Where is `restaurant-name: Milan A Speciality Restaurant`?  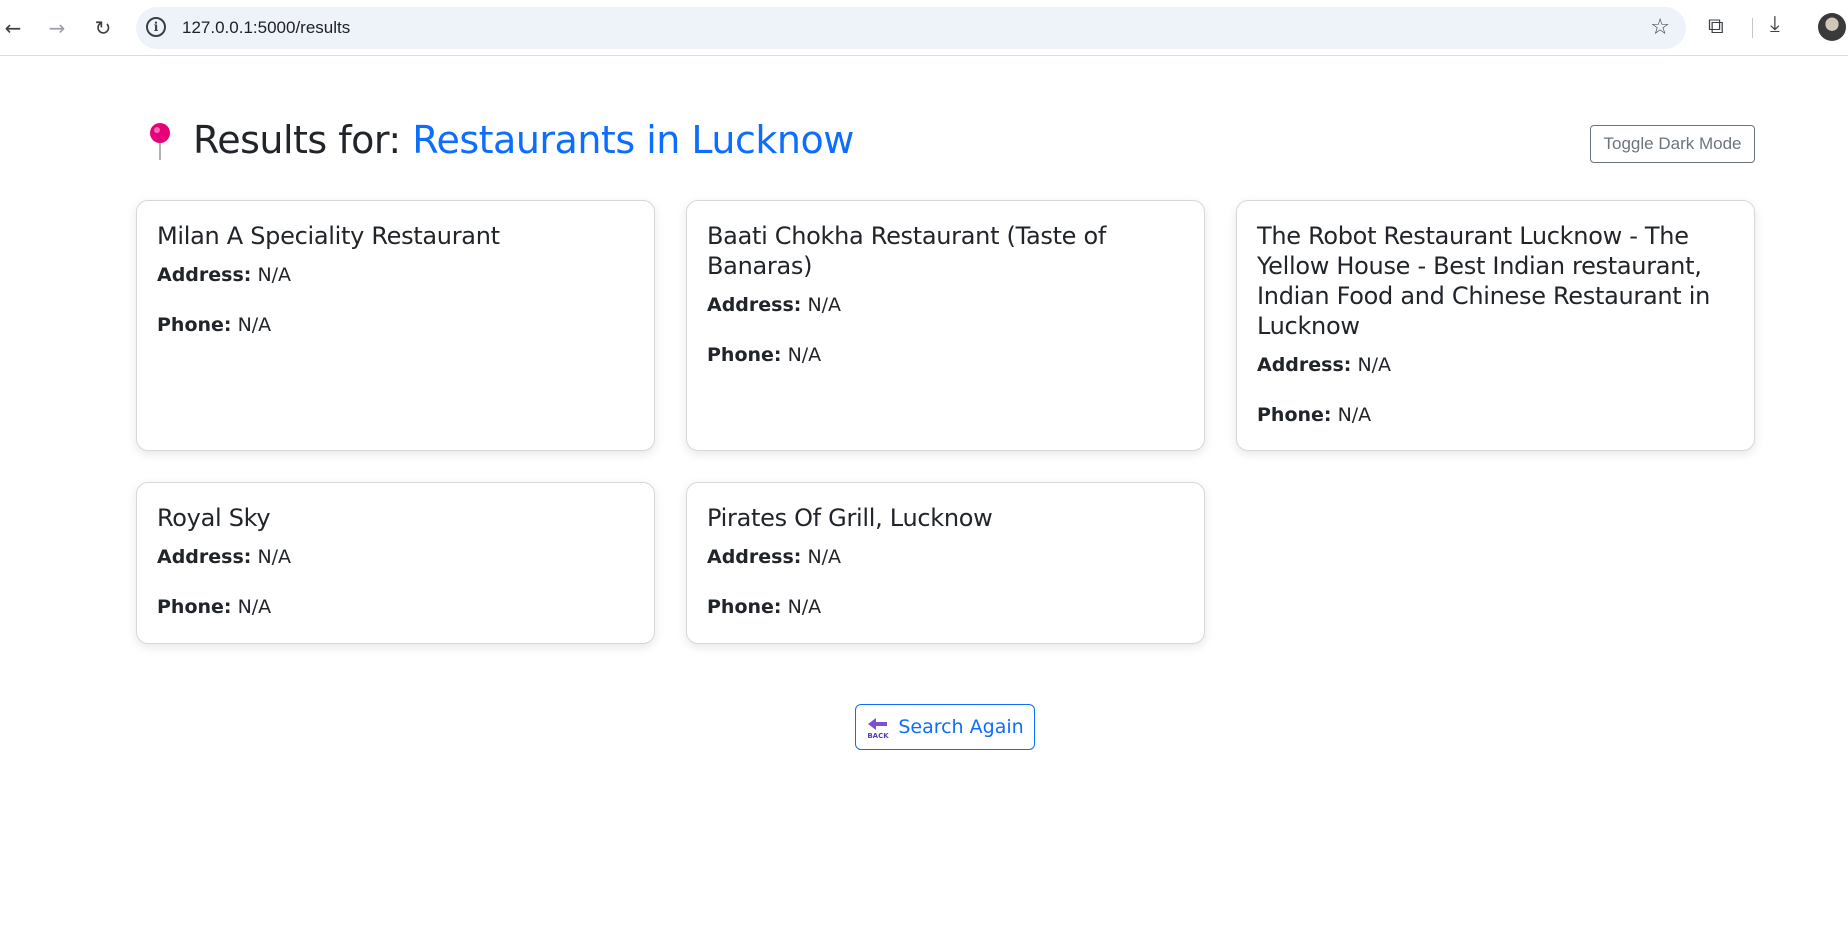
restaurant-name: Milan A Speciality Restaurant is located at coordinates (328, 236).